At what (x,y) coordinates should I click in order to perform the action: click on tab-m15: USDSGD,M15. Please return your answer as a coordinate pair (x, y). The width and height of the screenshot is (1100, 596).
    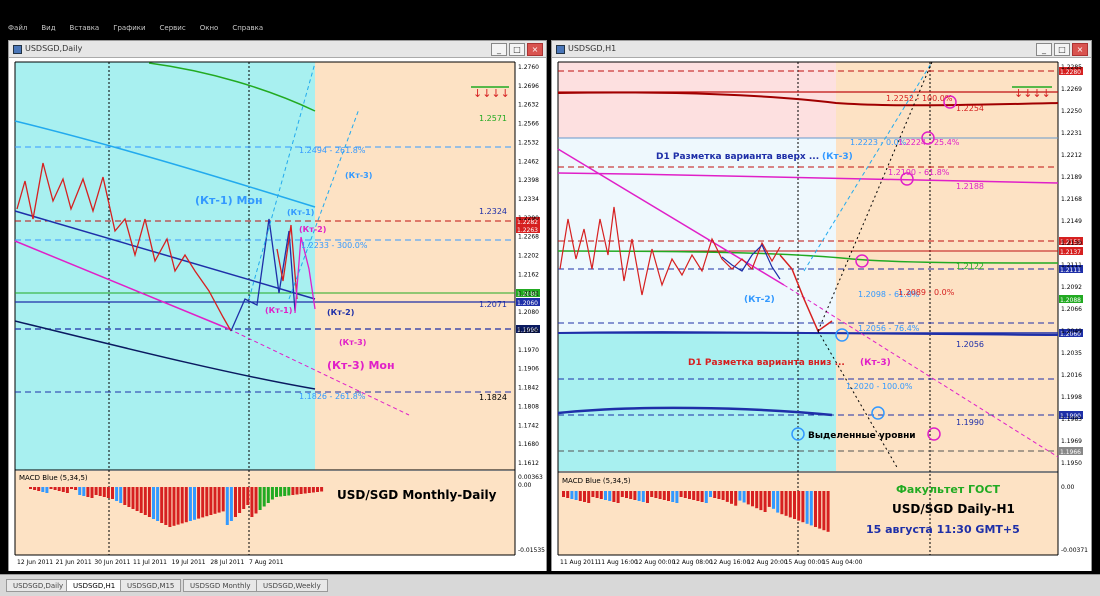
    Looking at the image, I should click on (151, 585).